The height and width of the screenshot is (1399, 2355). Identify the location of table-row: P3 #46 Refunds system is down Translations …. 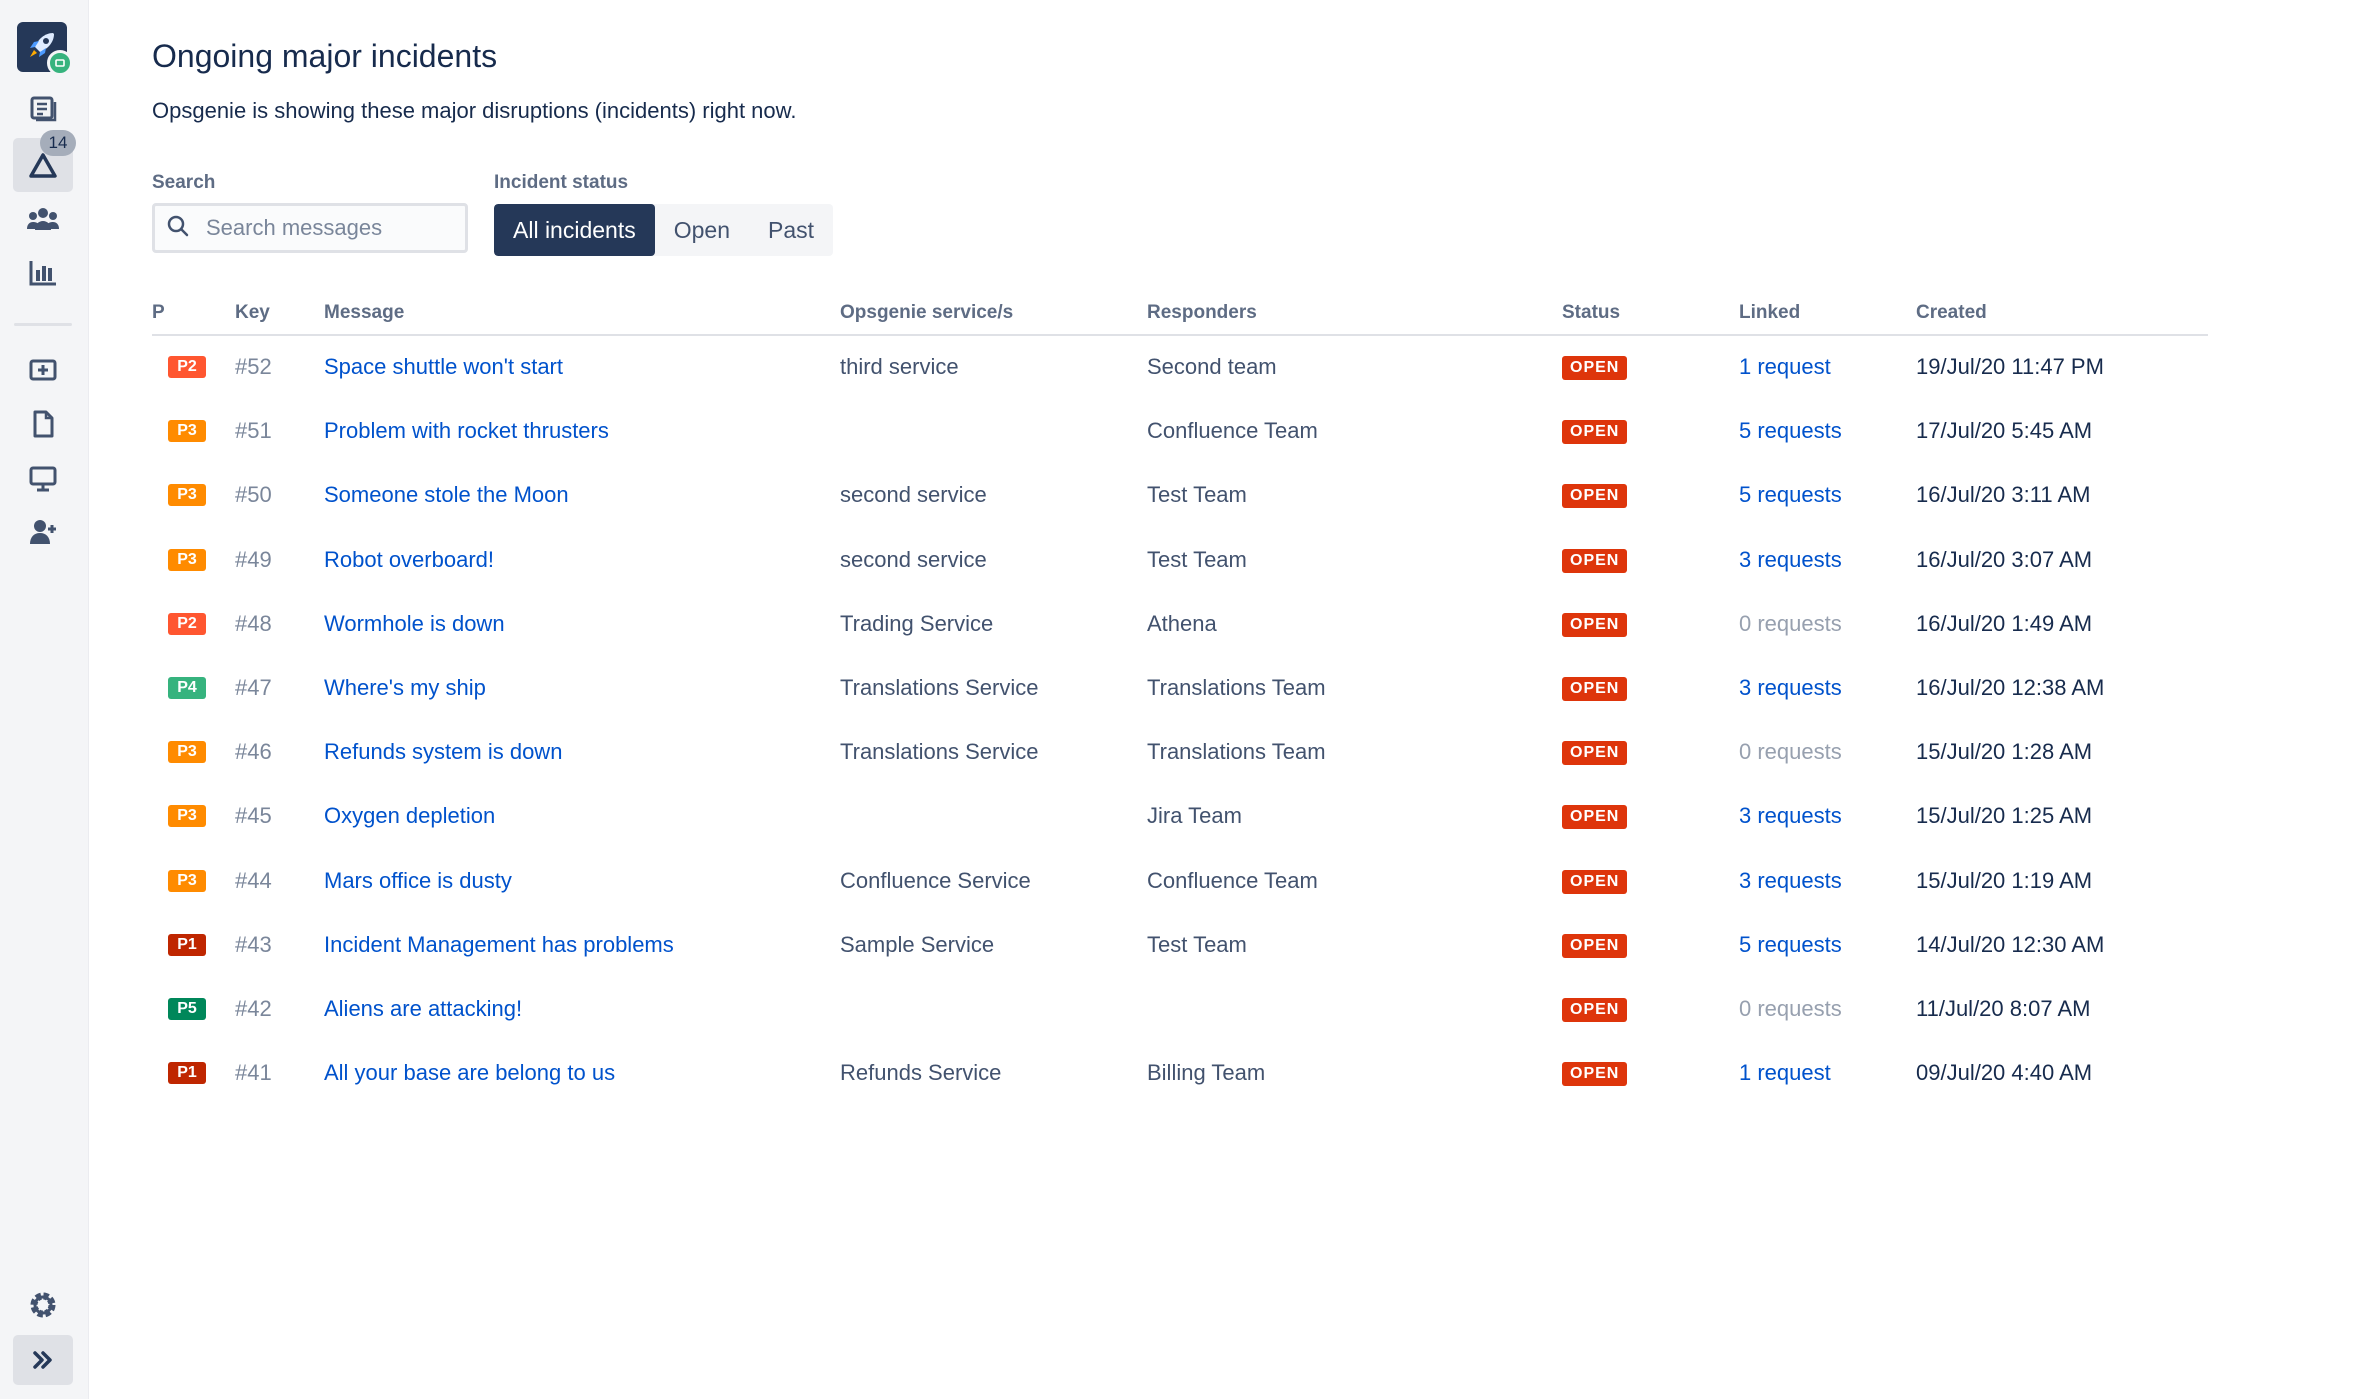
(1180, 752).